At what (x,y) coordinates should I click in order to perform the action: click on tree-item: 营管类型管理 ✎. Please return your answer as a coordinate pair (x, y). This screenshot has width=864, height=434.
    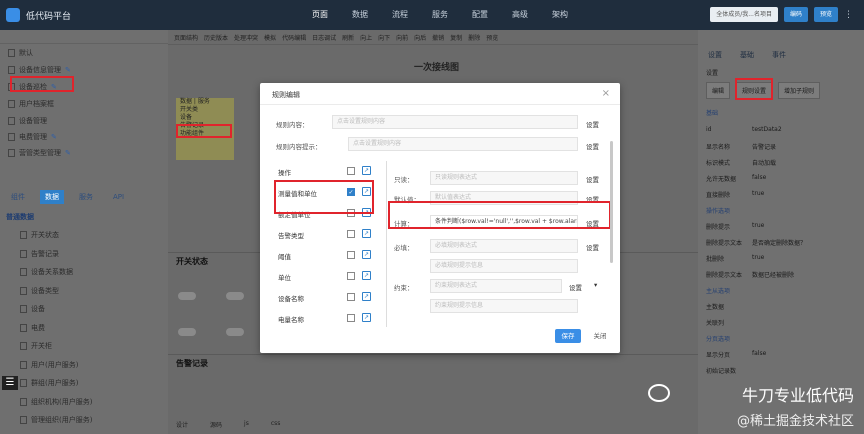
    Looking at the image, I should click on (39, 153).